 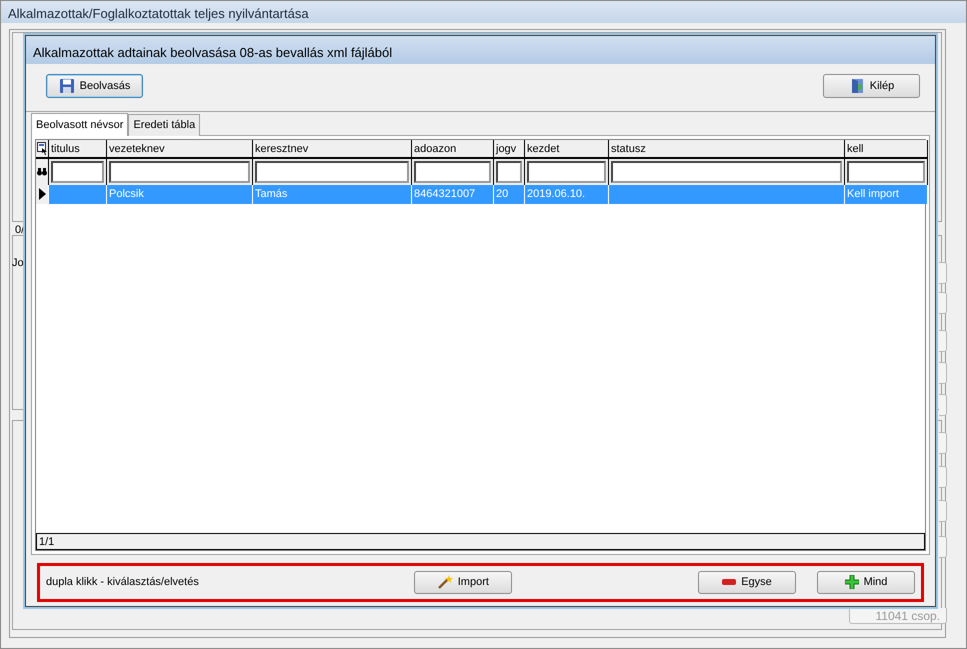 I want to click on row-pointer-icon, so click(x=42, y=194).